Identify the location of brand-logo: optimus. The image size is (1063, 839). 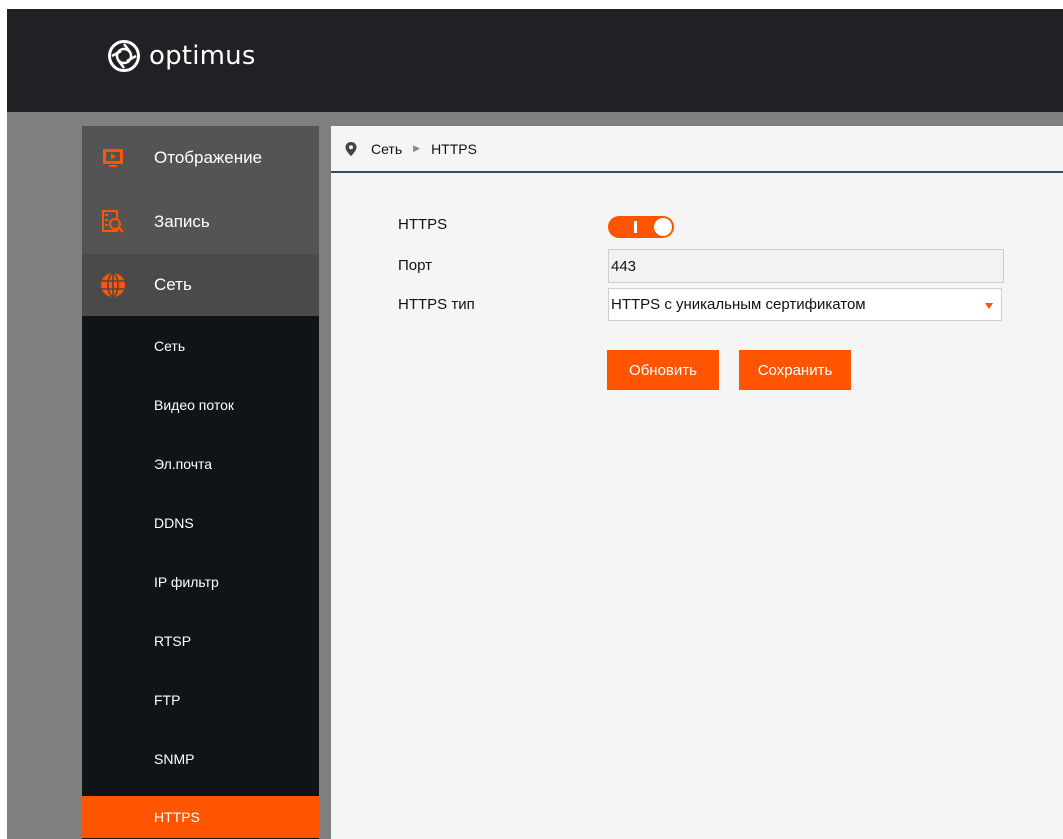
(182, 56).